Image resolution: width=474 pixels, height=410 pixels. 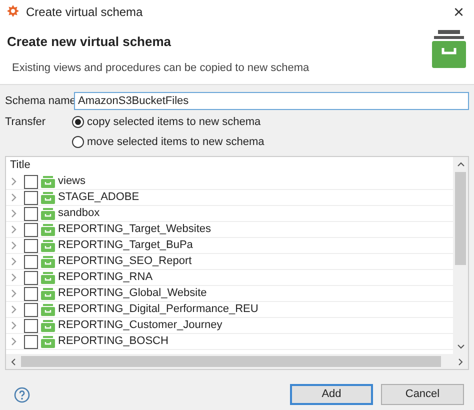 What do you see at coordinates (458, 12) in the screenshot?
I see `close-button: ×` at bounding box center [458, 12].